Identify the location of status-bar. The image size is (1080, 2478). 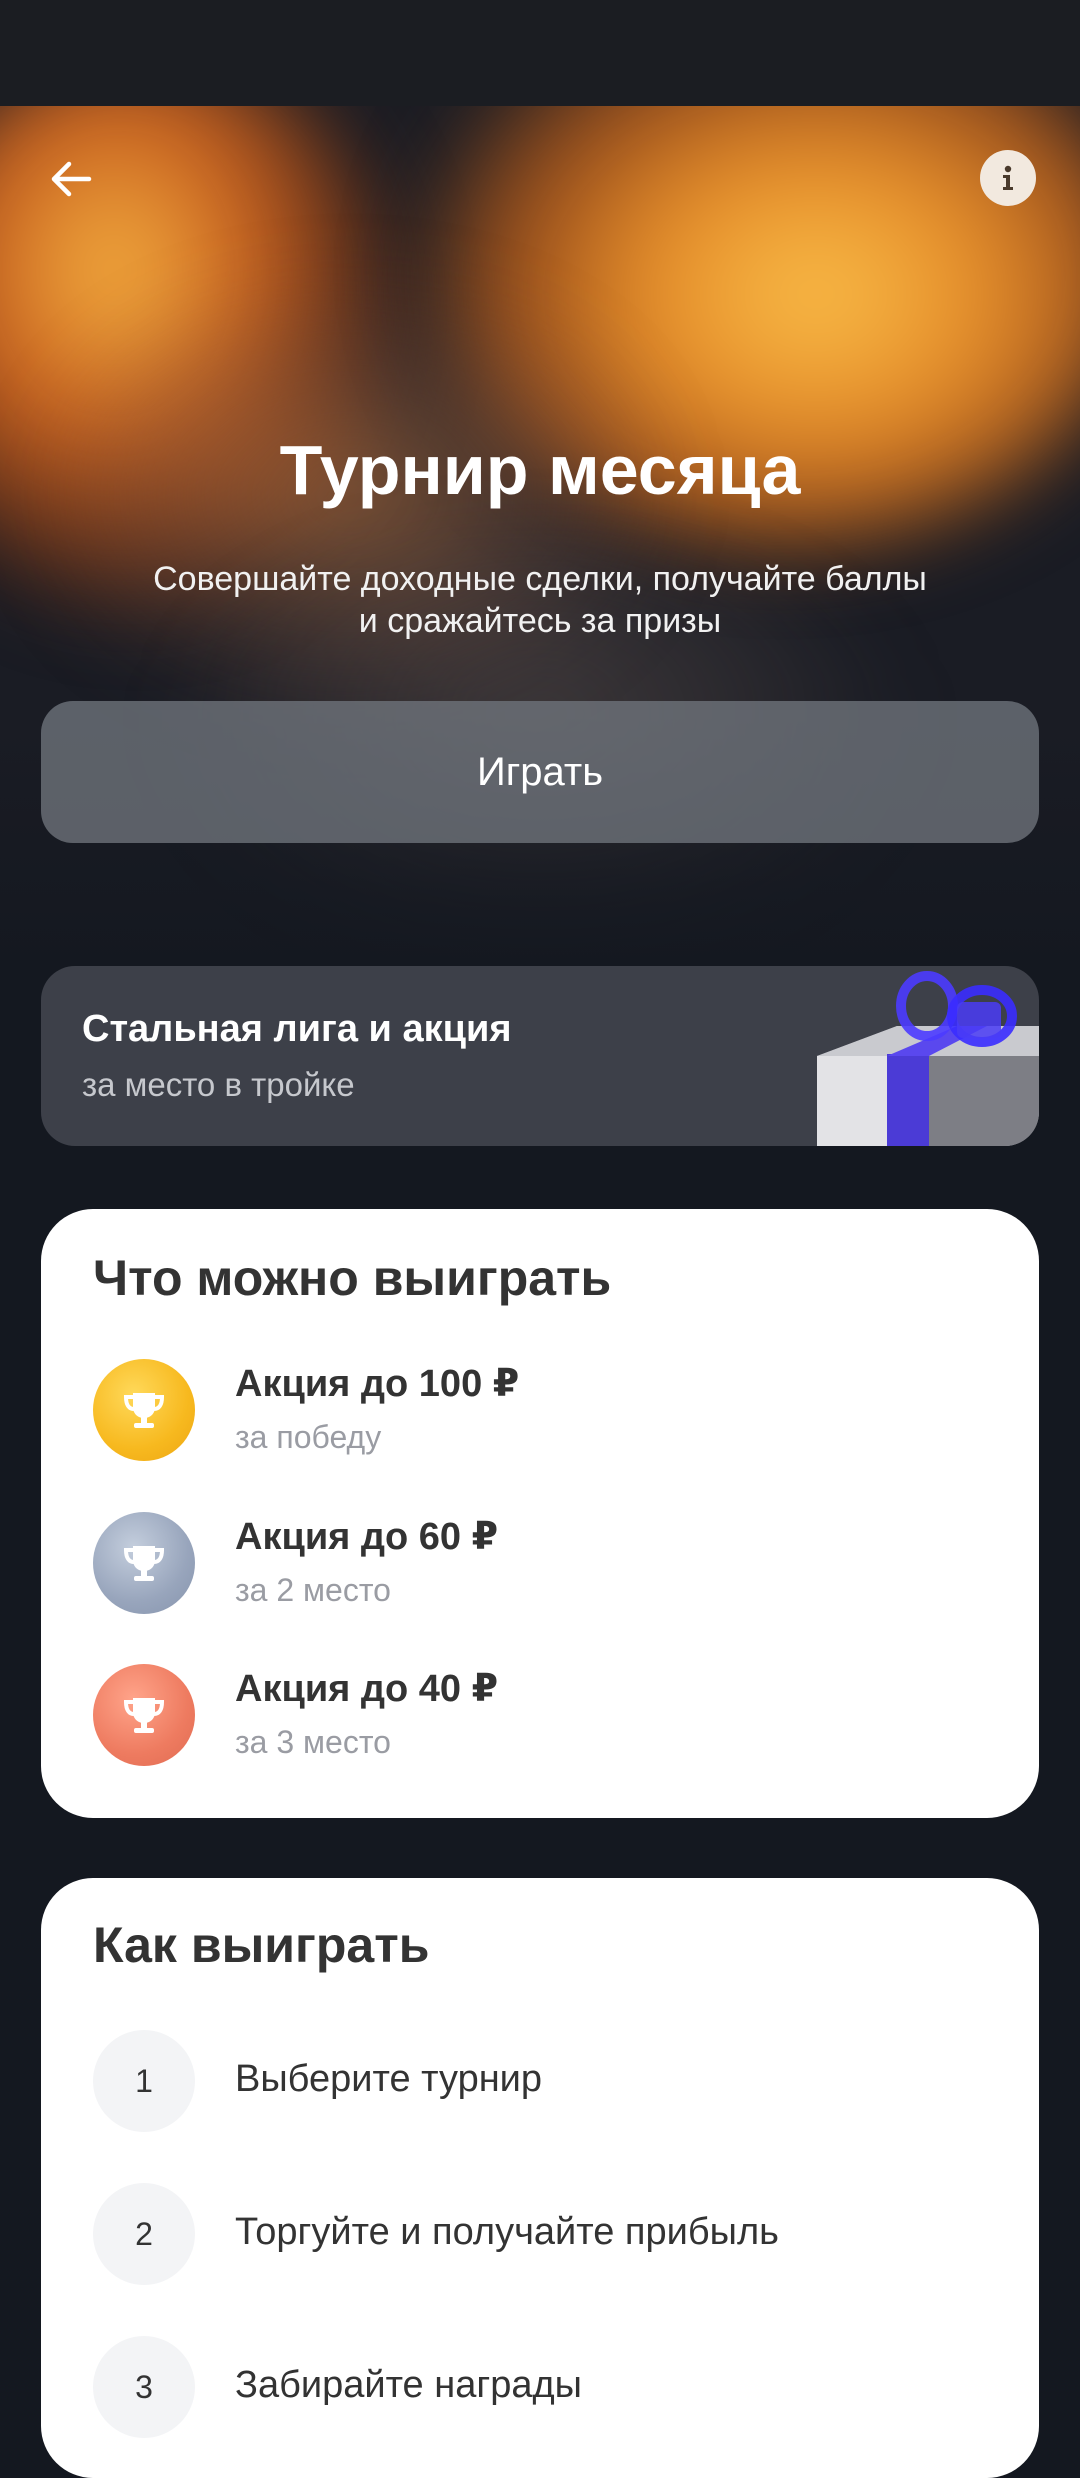
(540, 53).